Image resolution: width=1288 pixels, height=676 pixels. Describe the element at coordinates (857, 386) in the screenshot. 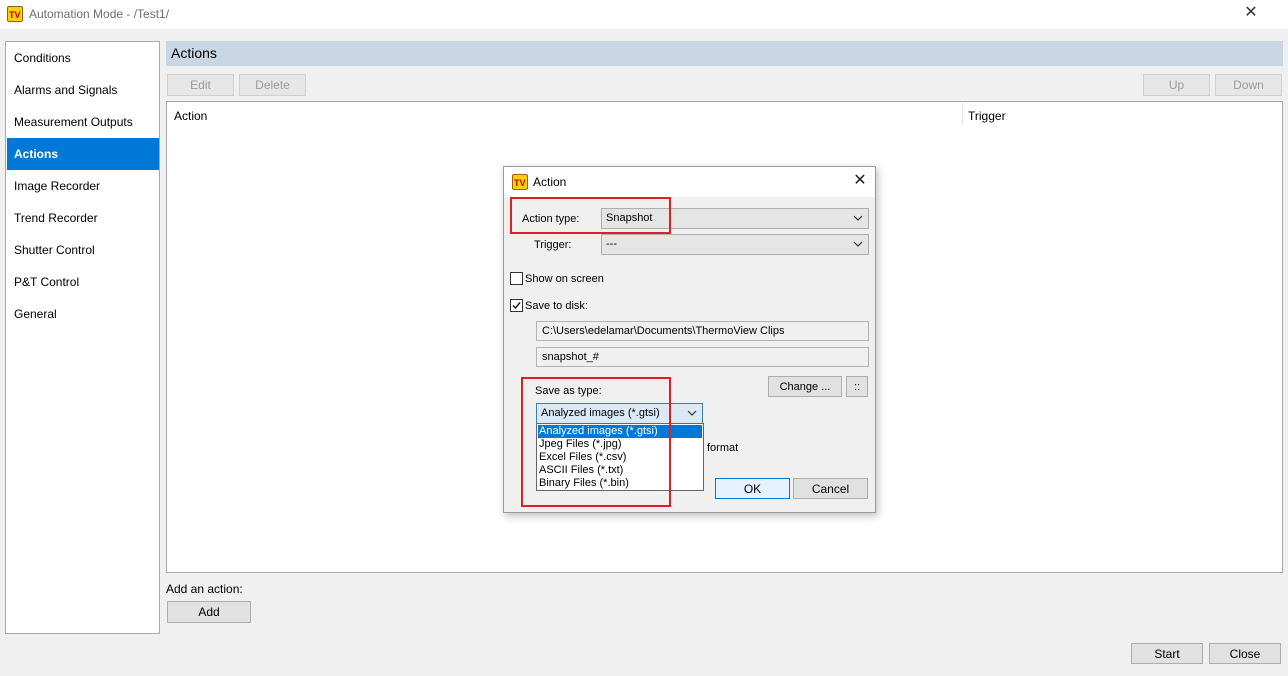

I see `path-options-button: ::` at that location.